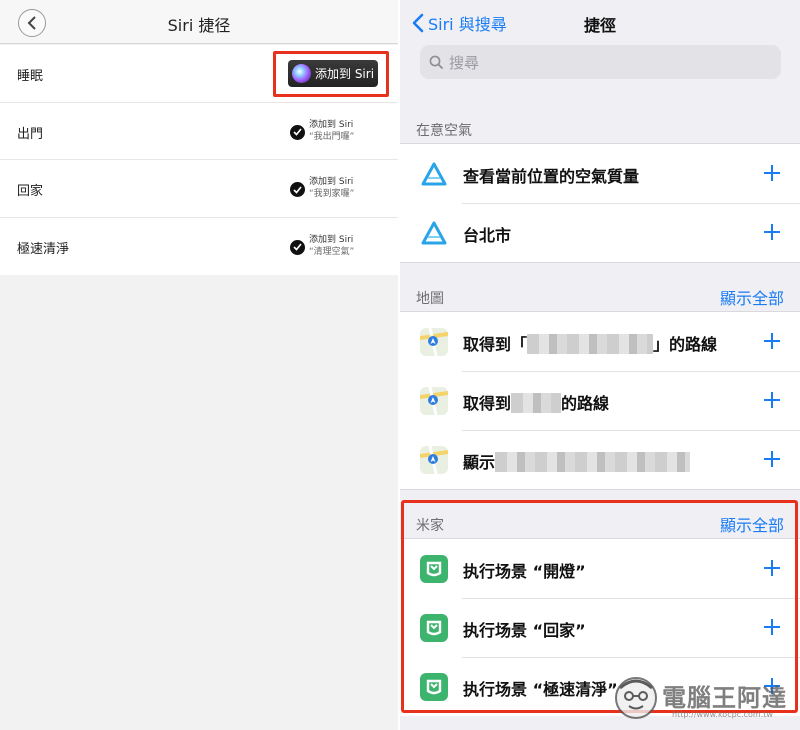 This screenshot has height=730, width=800. I want to click on list-item: 执行场景 “極速清淨”, so click(600, 686).